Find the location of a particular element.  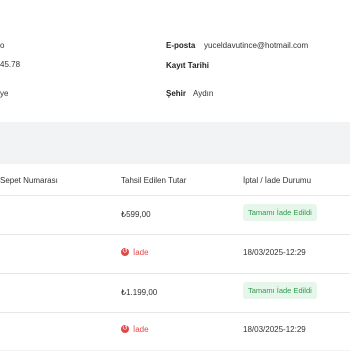

column-header-cancel-status: İptal / İade Durumu is located at coordinates (277, 180).